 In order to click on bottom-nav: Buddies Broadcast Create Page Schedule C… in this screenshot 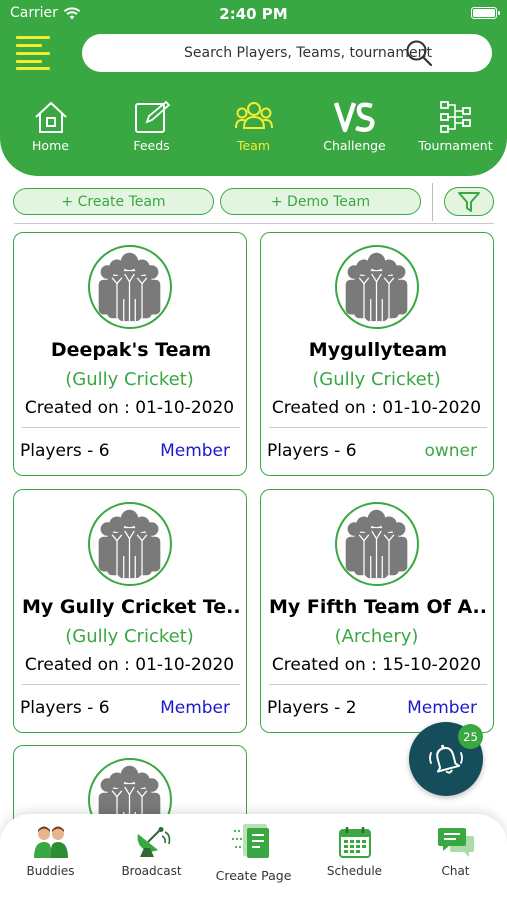, I will do `click(253, 857)`.